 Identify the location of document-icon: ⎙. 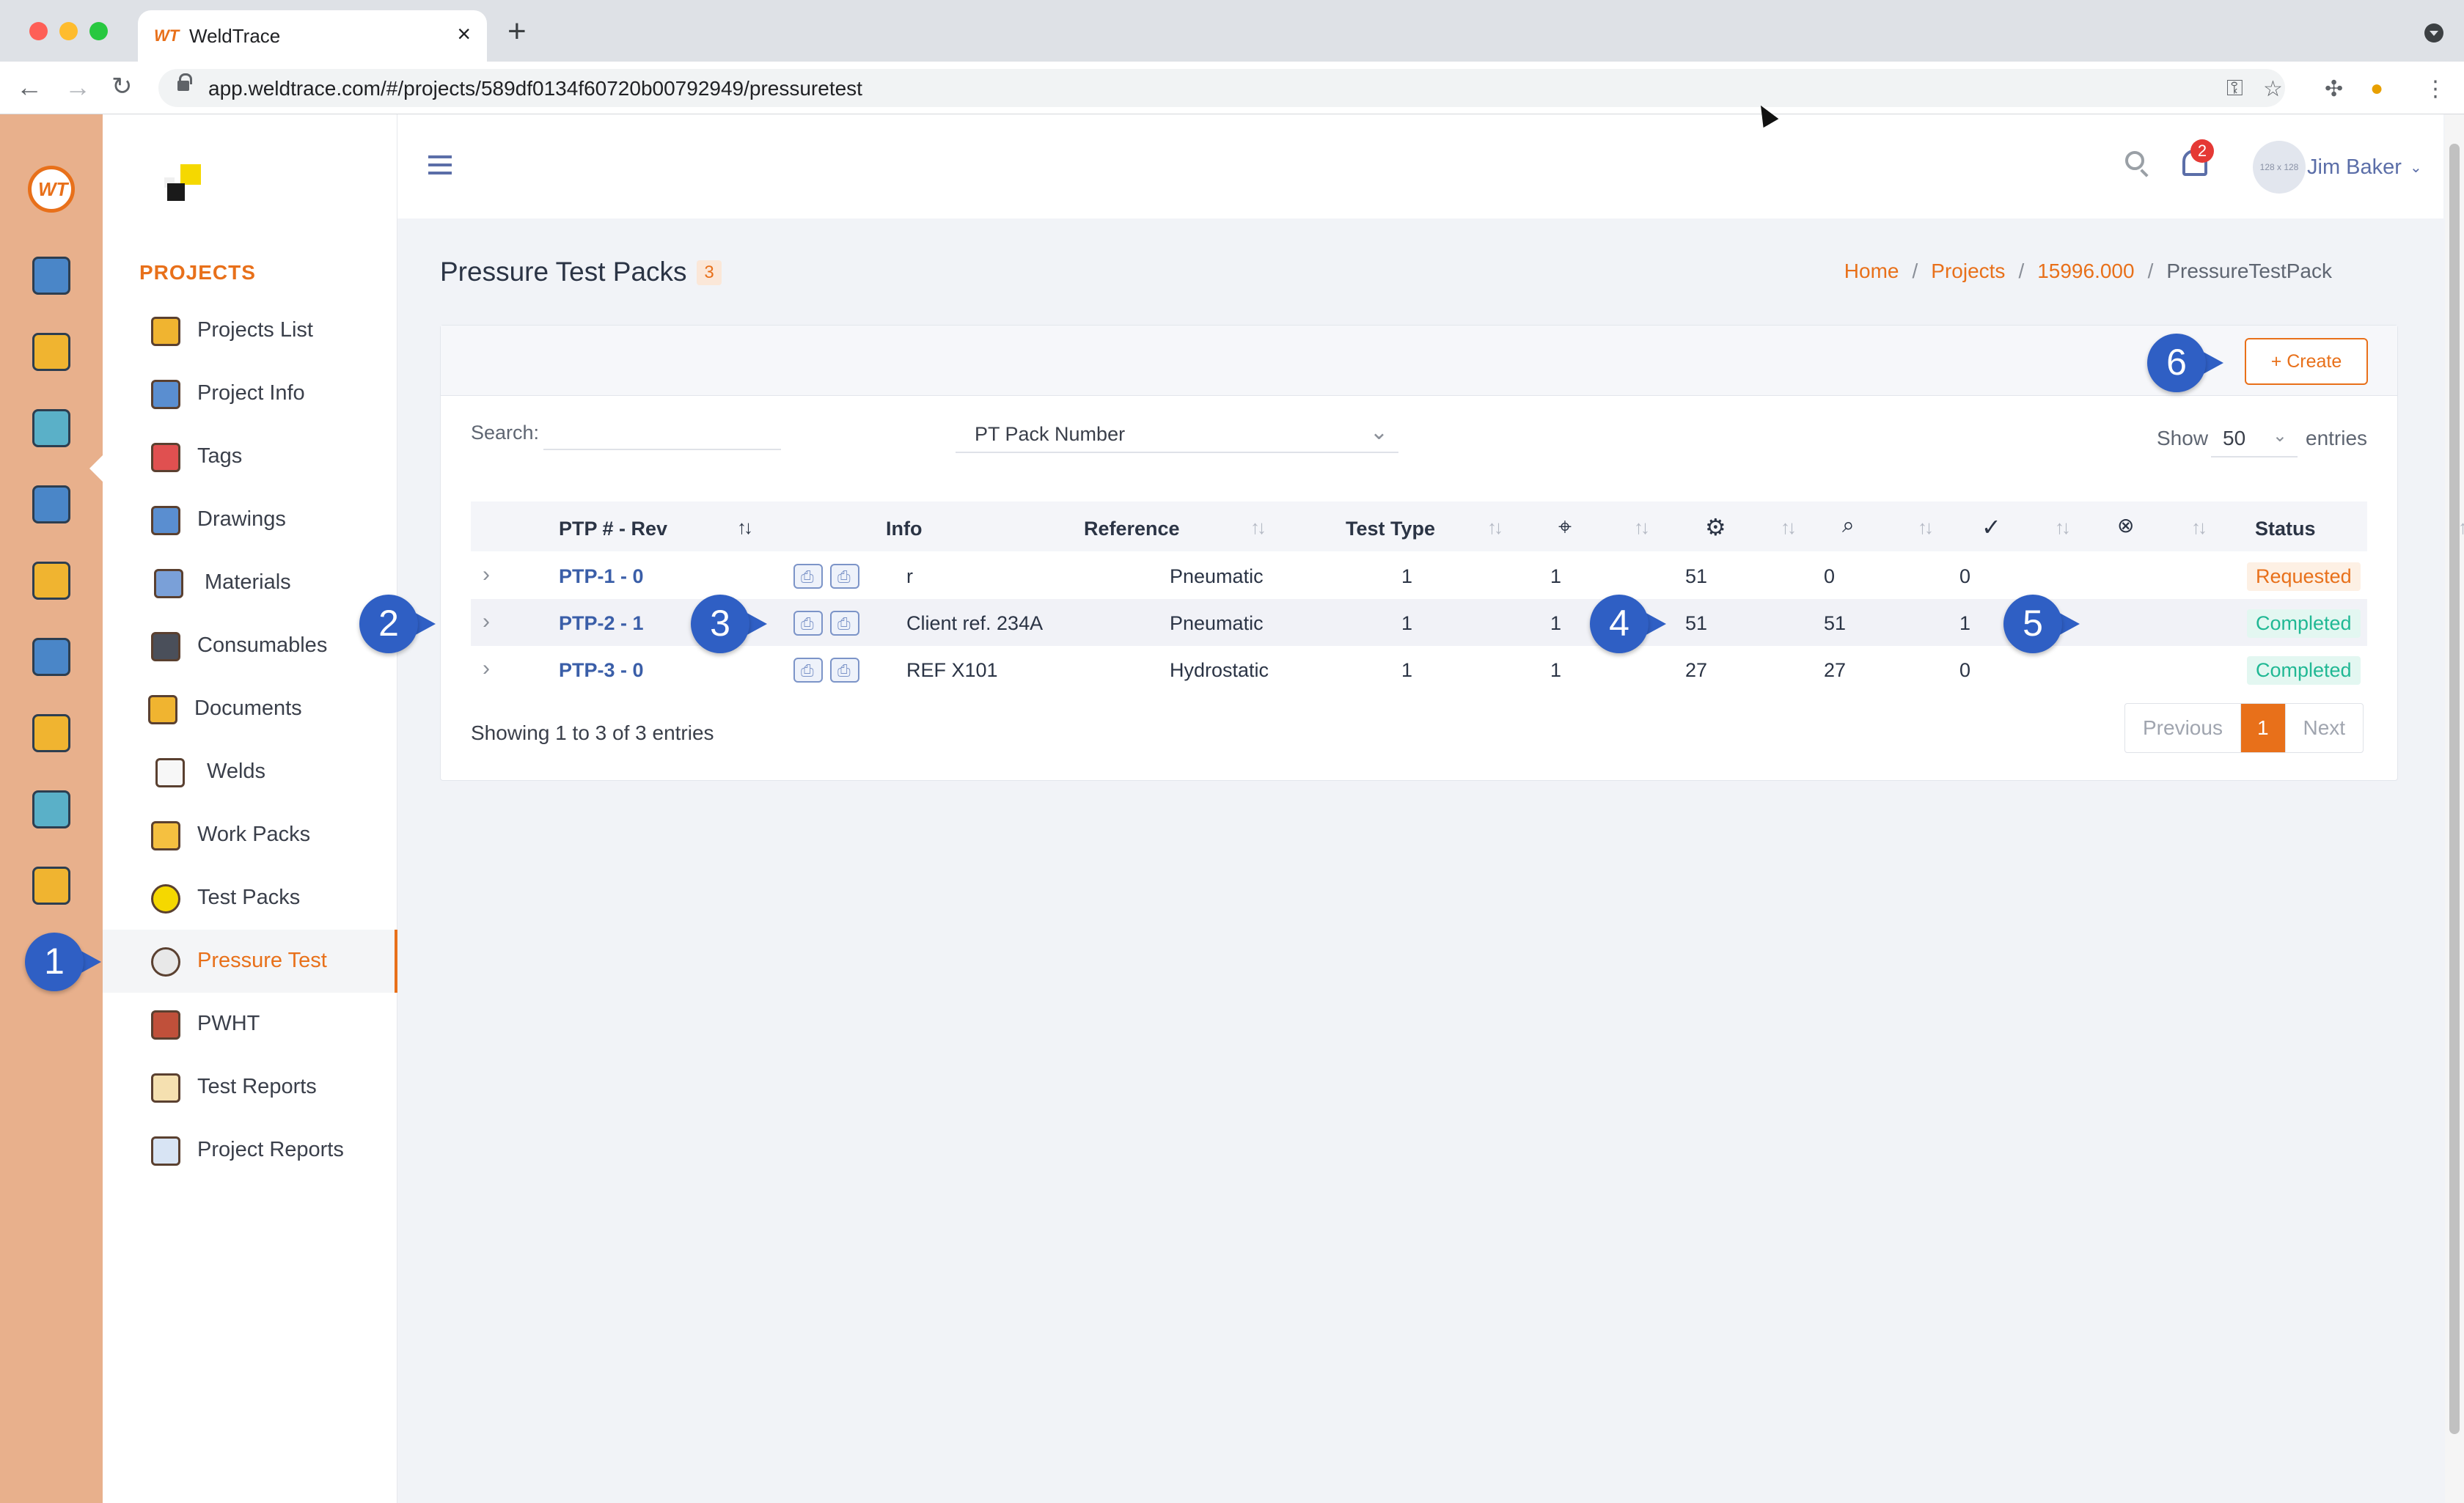
(807, 670).